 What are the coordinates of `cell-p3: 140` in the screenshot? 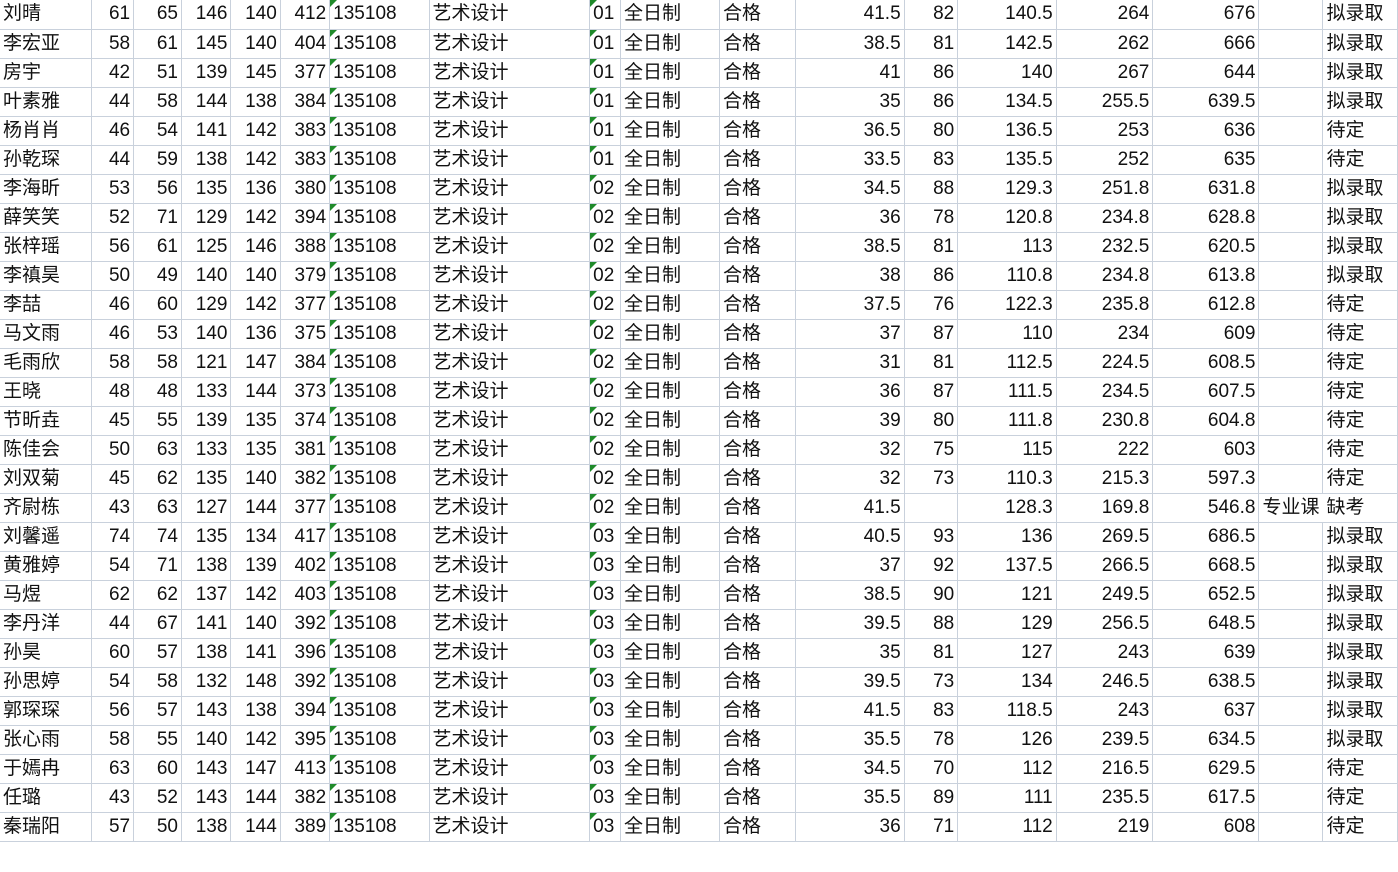 It's located at (1007, 73).